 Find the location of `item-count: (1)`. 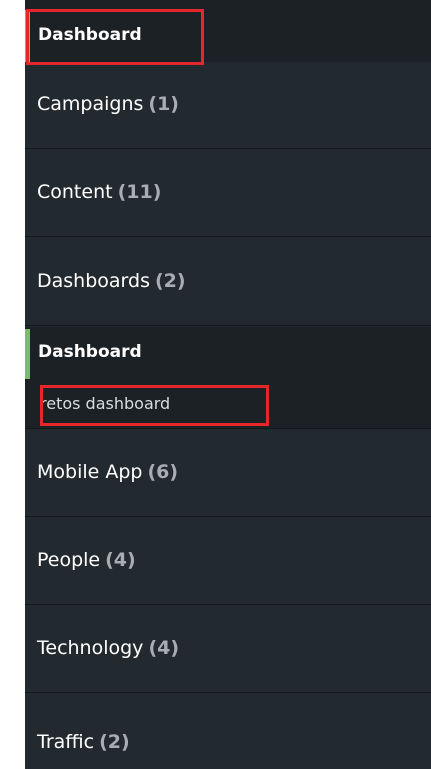

item-count: (1) is located at coordinates (163, 104).